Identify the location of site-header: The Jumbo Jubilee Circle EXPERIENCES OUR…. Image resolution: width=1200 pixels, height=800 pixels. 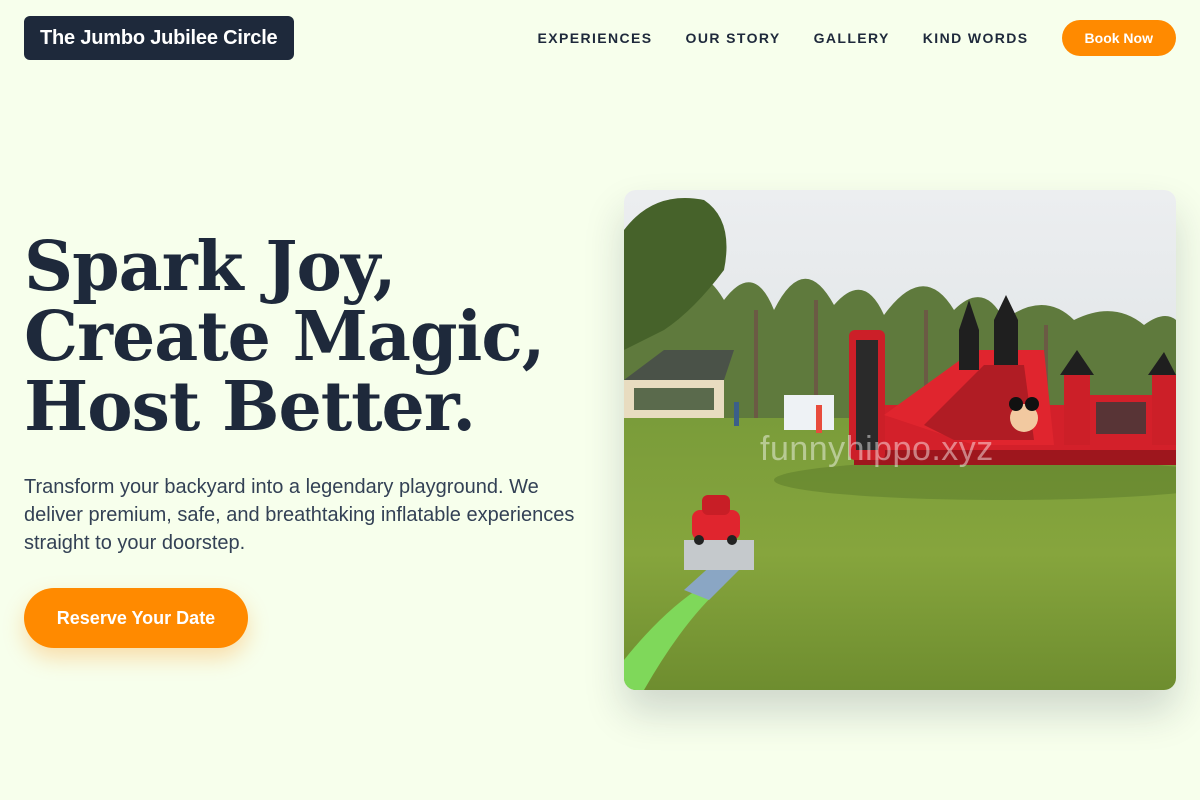
(600, 38).